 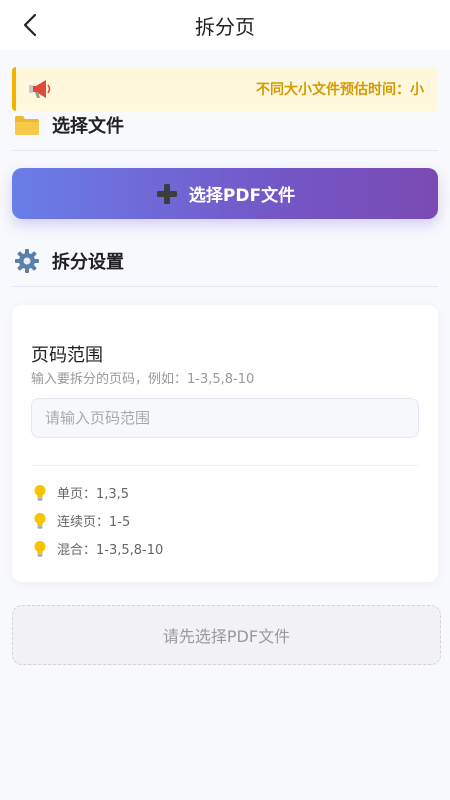 I want to click on notice-text: 不同大小文件预估时间：小, so click(x=340, y=90).